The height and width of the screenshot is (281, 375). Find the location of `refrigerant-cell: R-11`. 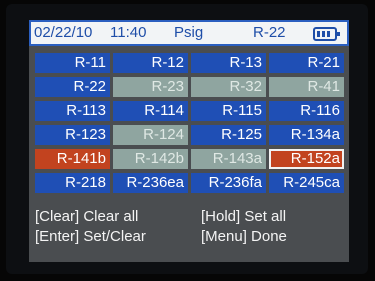

refrigerant-cell: R-11 is located at coordinates (72, 63).